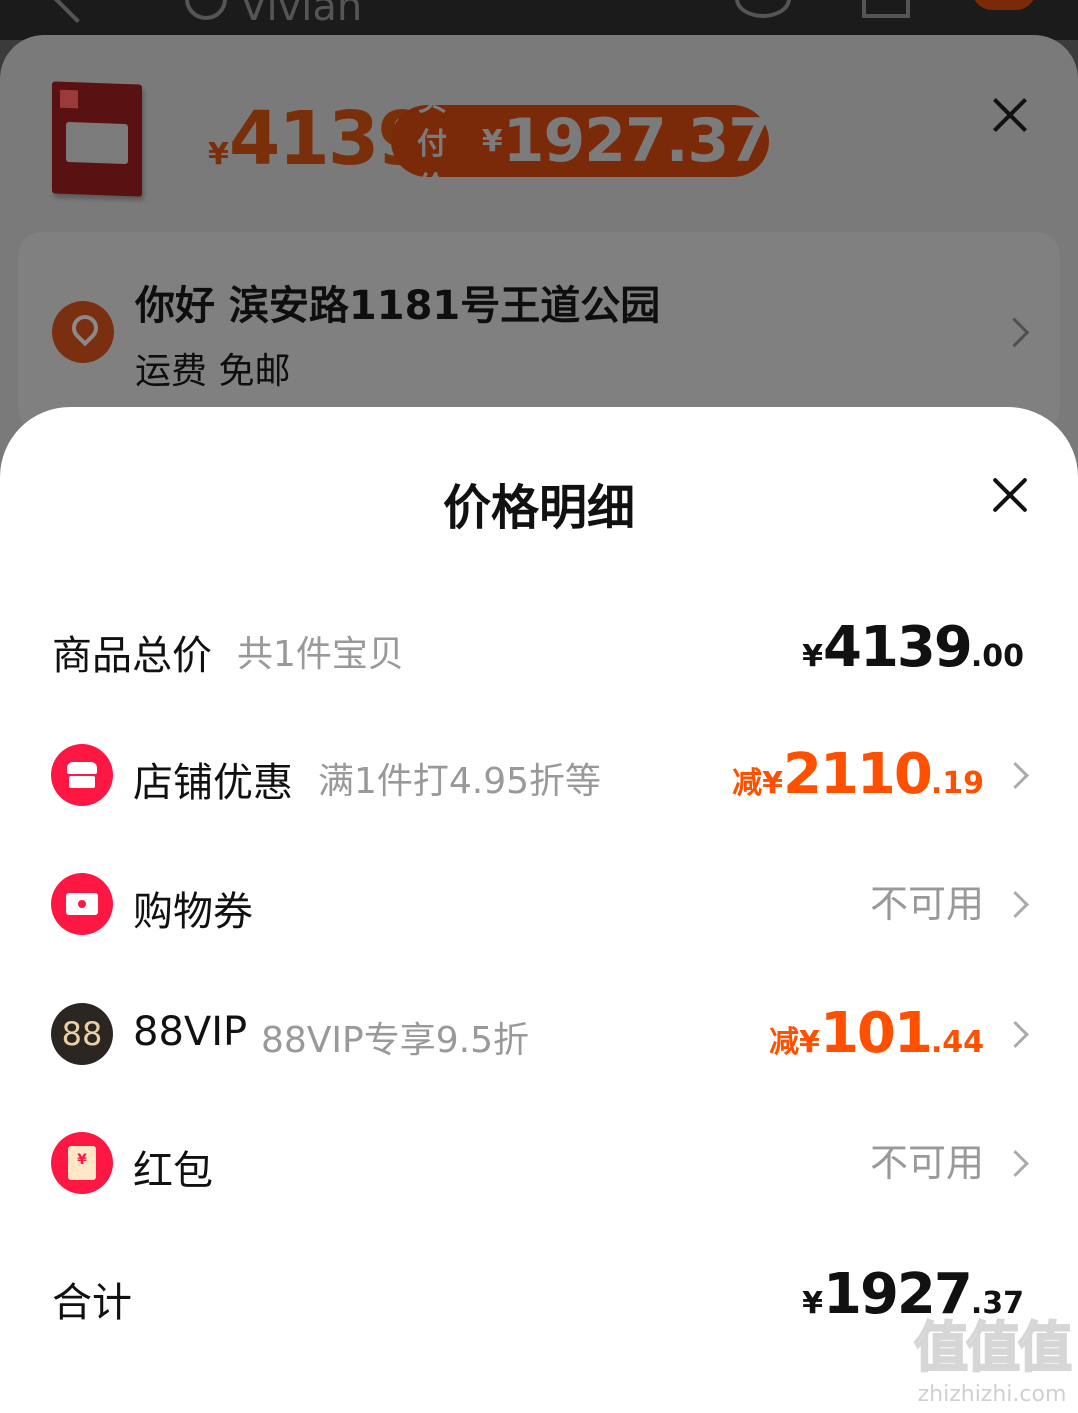  I want to click on actual-price-label: 实付价, so click(432, 144).